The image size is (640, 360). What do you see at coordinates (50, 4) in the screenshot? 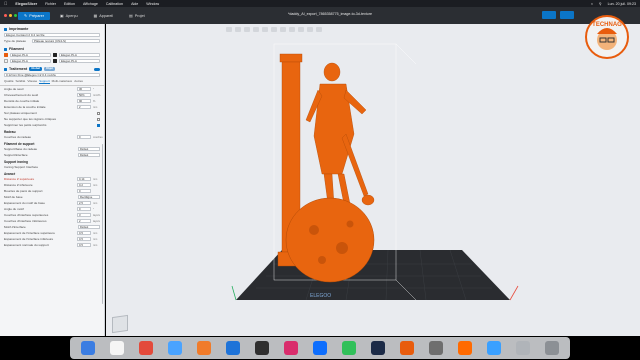
I see `menu-file: Fichier` at bounding box center [50, 4].